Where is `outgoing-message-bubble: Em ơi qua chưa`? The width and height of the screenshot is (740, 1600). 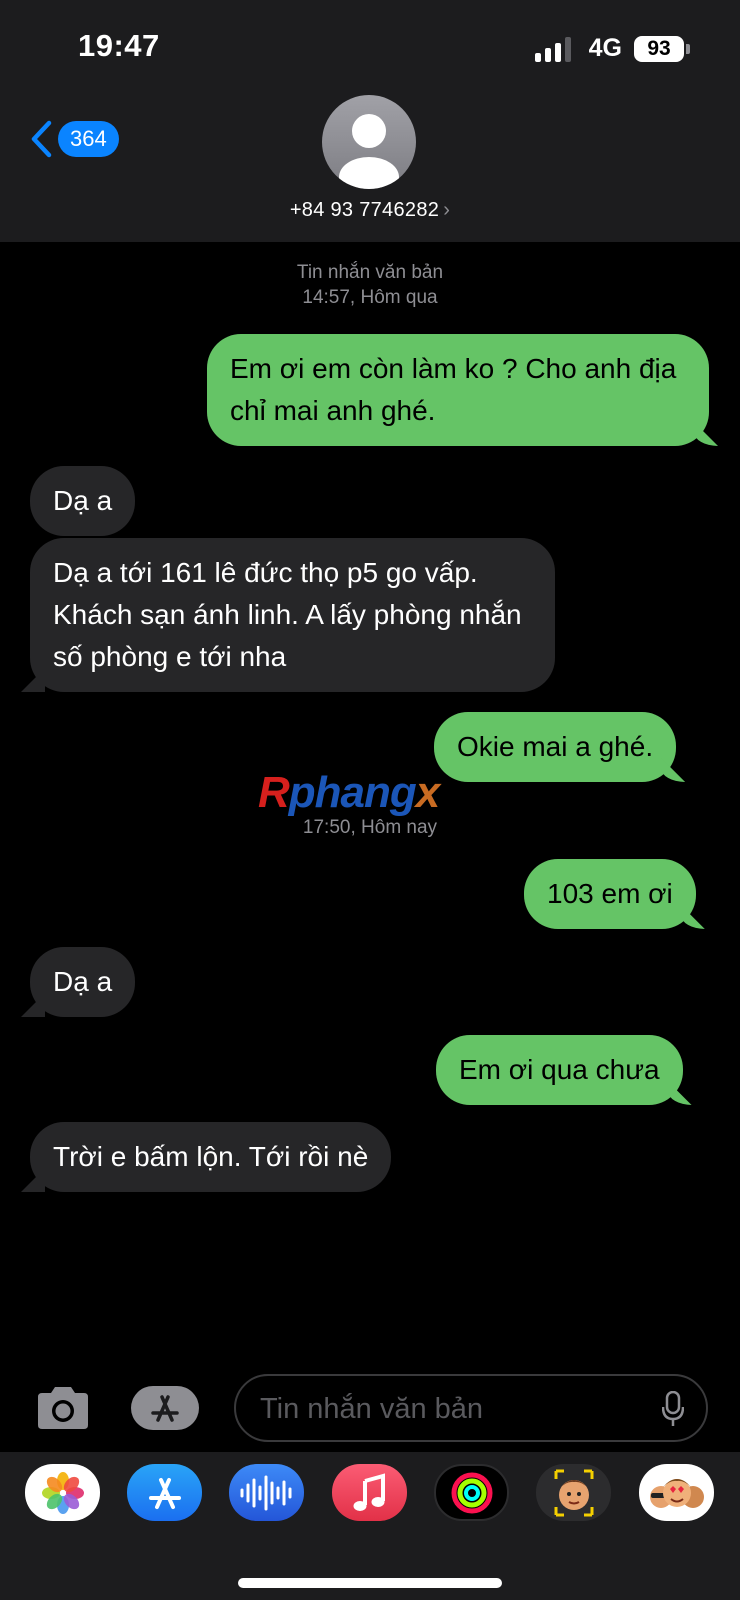 outgoing-message-bubble: Em ơi qua chưa is located at coordinates (559, 1070).